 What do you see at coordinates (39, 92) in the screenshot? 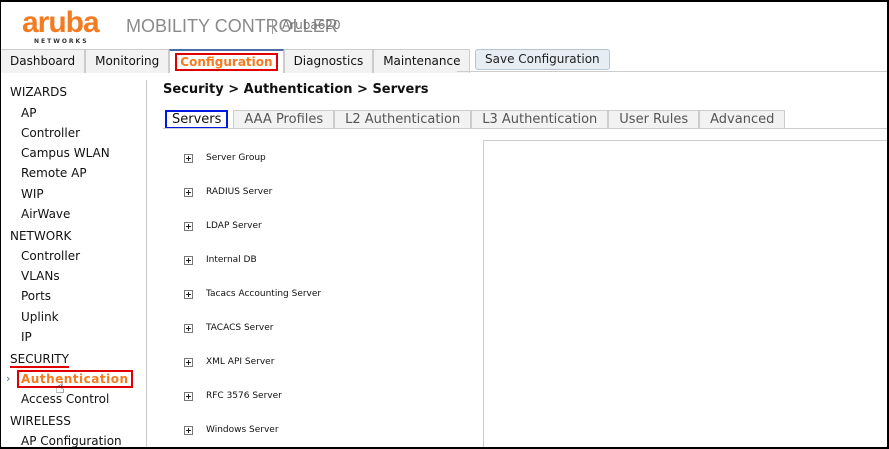
I see `sidebar-section-wizards: WIZARDS` at bounding box center [39, 92].